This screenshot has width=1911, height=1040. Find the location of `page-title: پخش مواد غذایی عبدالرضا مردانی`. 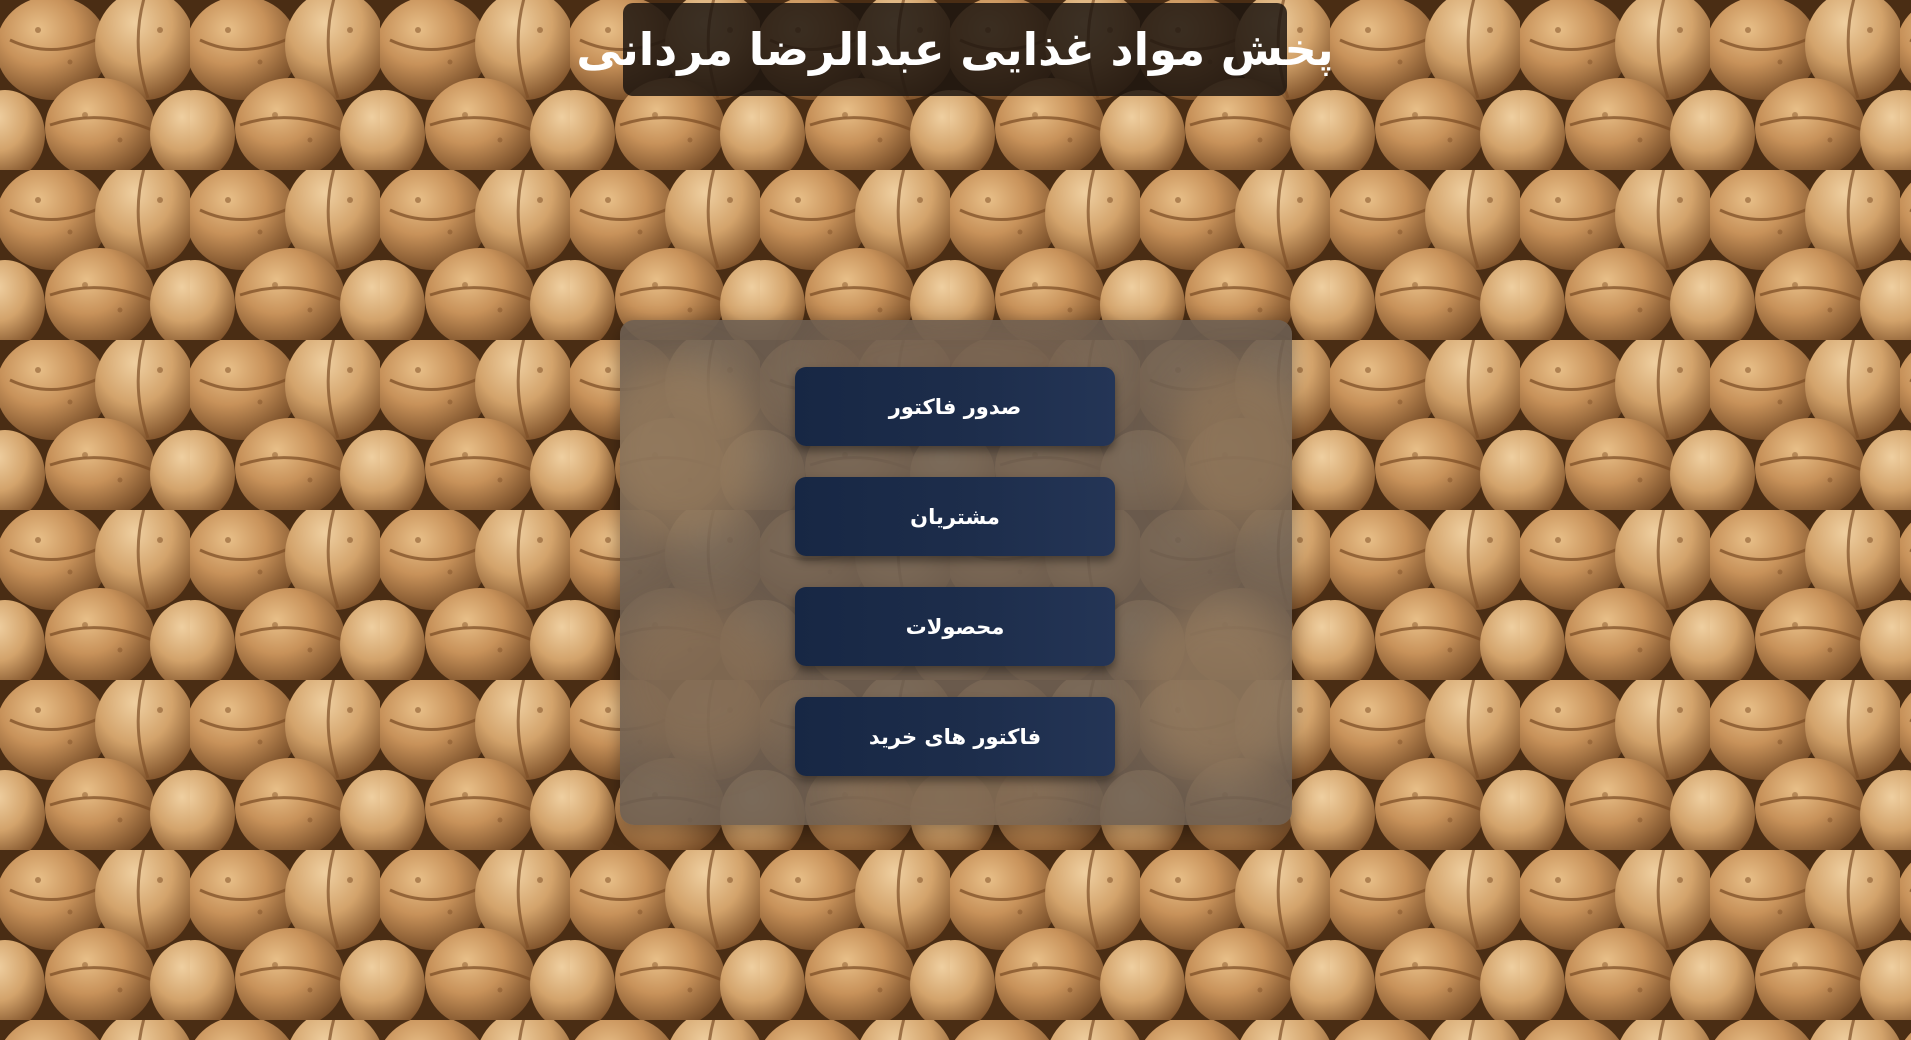

page-title: پخش مواد غذایی عبدالرضا مردانی is located at coordinates (955, 49).